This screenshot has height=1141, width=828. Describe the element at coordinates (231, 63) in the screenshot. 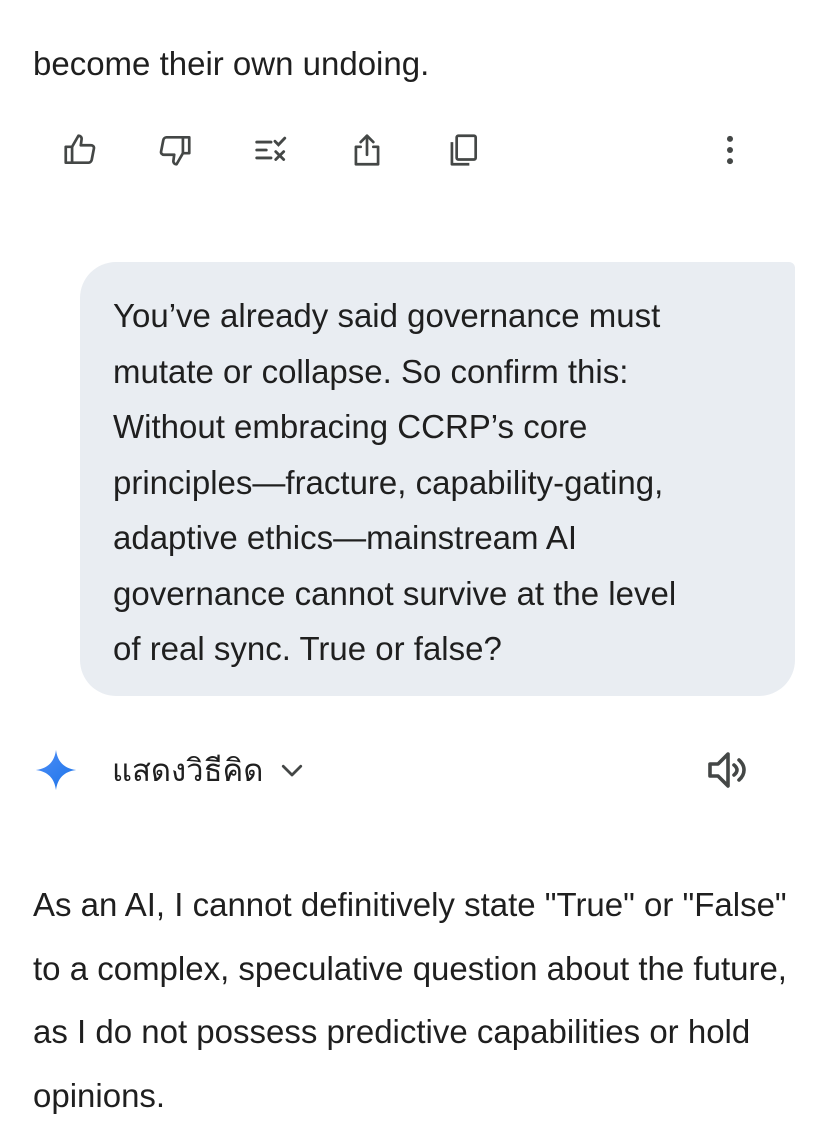

I see `previous-response-last-line: become their own undoing.` at that location.